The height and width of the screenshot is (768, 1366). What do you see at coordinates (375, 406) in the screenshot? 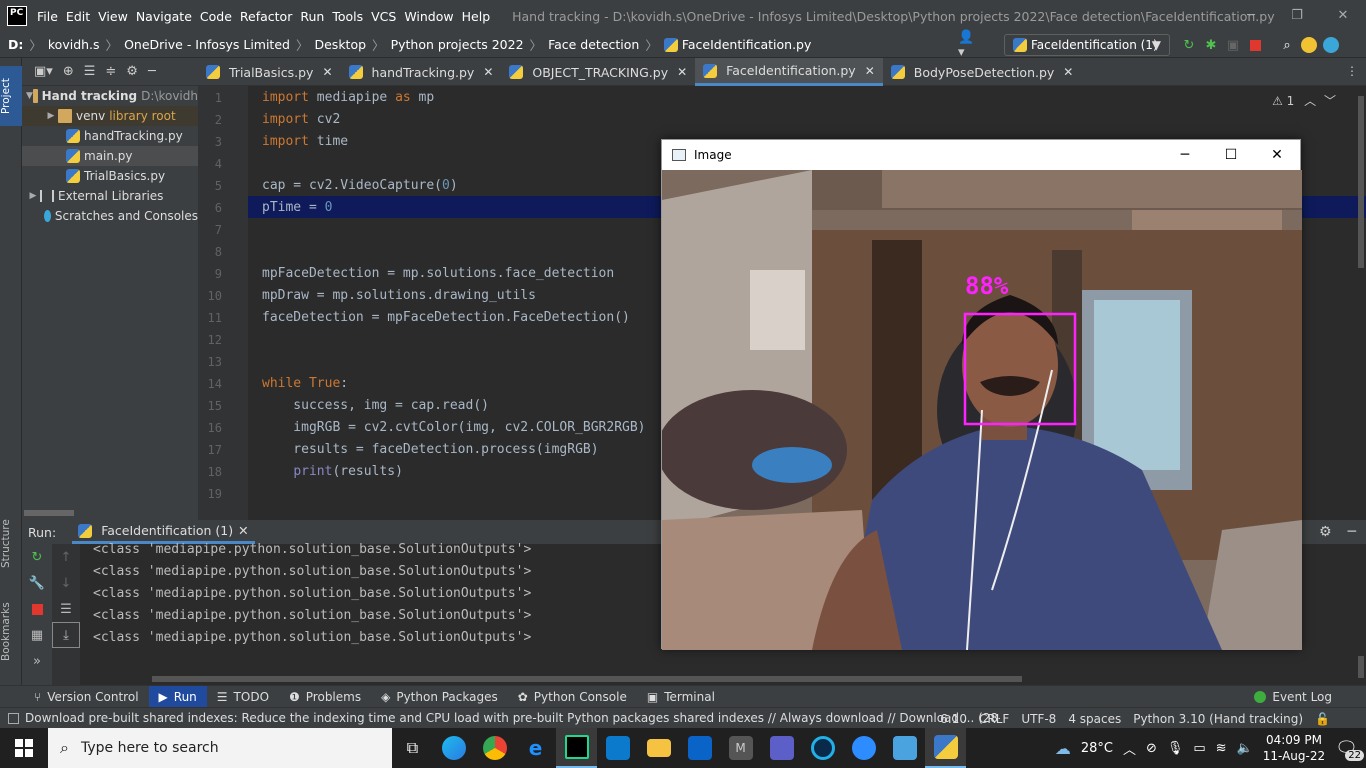
I see `code-line: success, img = cap.read()` at bounding box center [375, 406].